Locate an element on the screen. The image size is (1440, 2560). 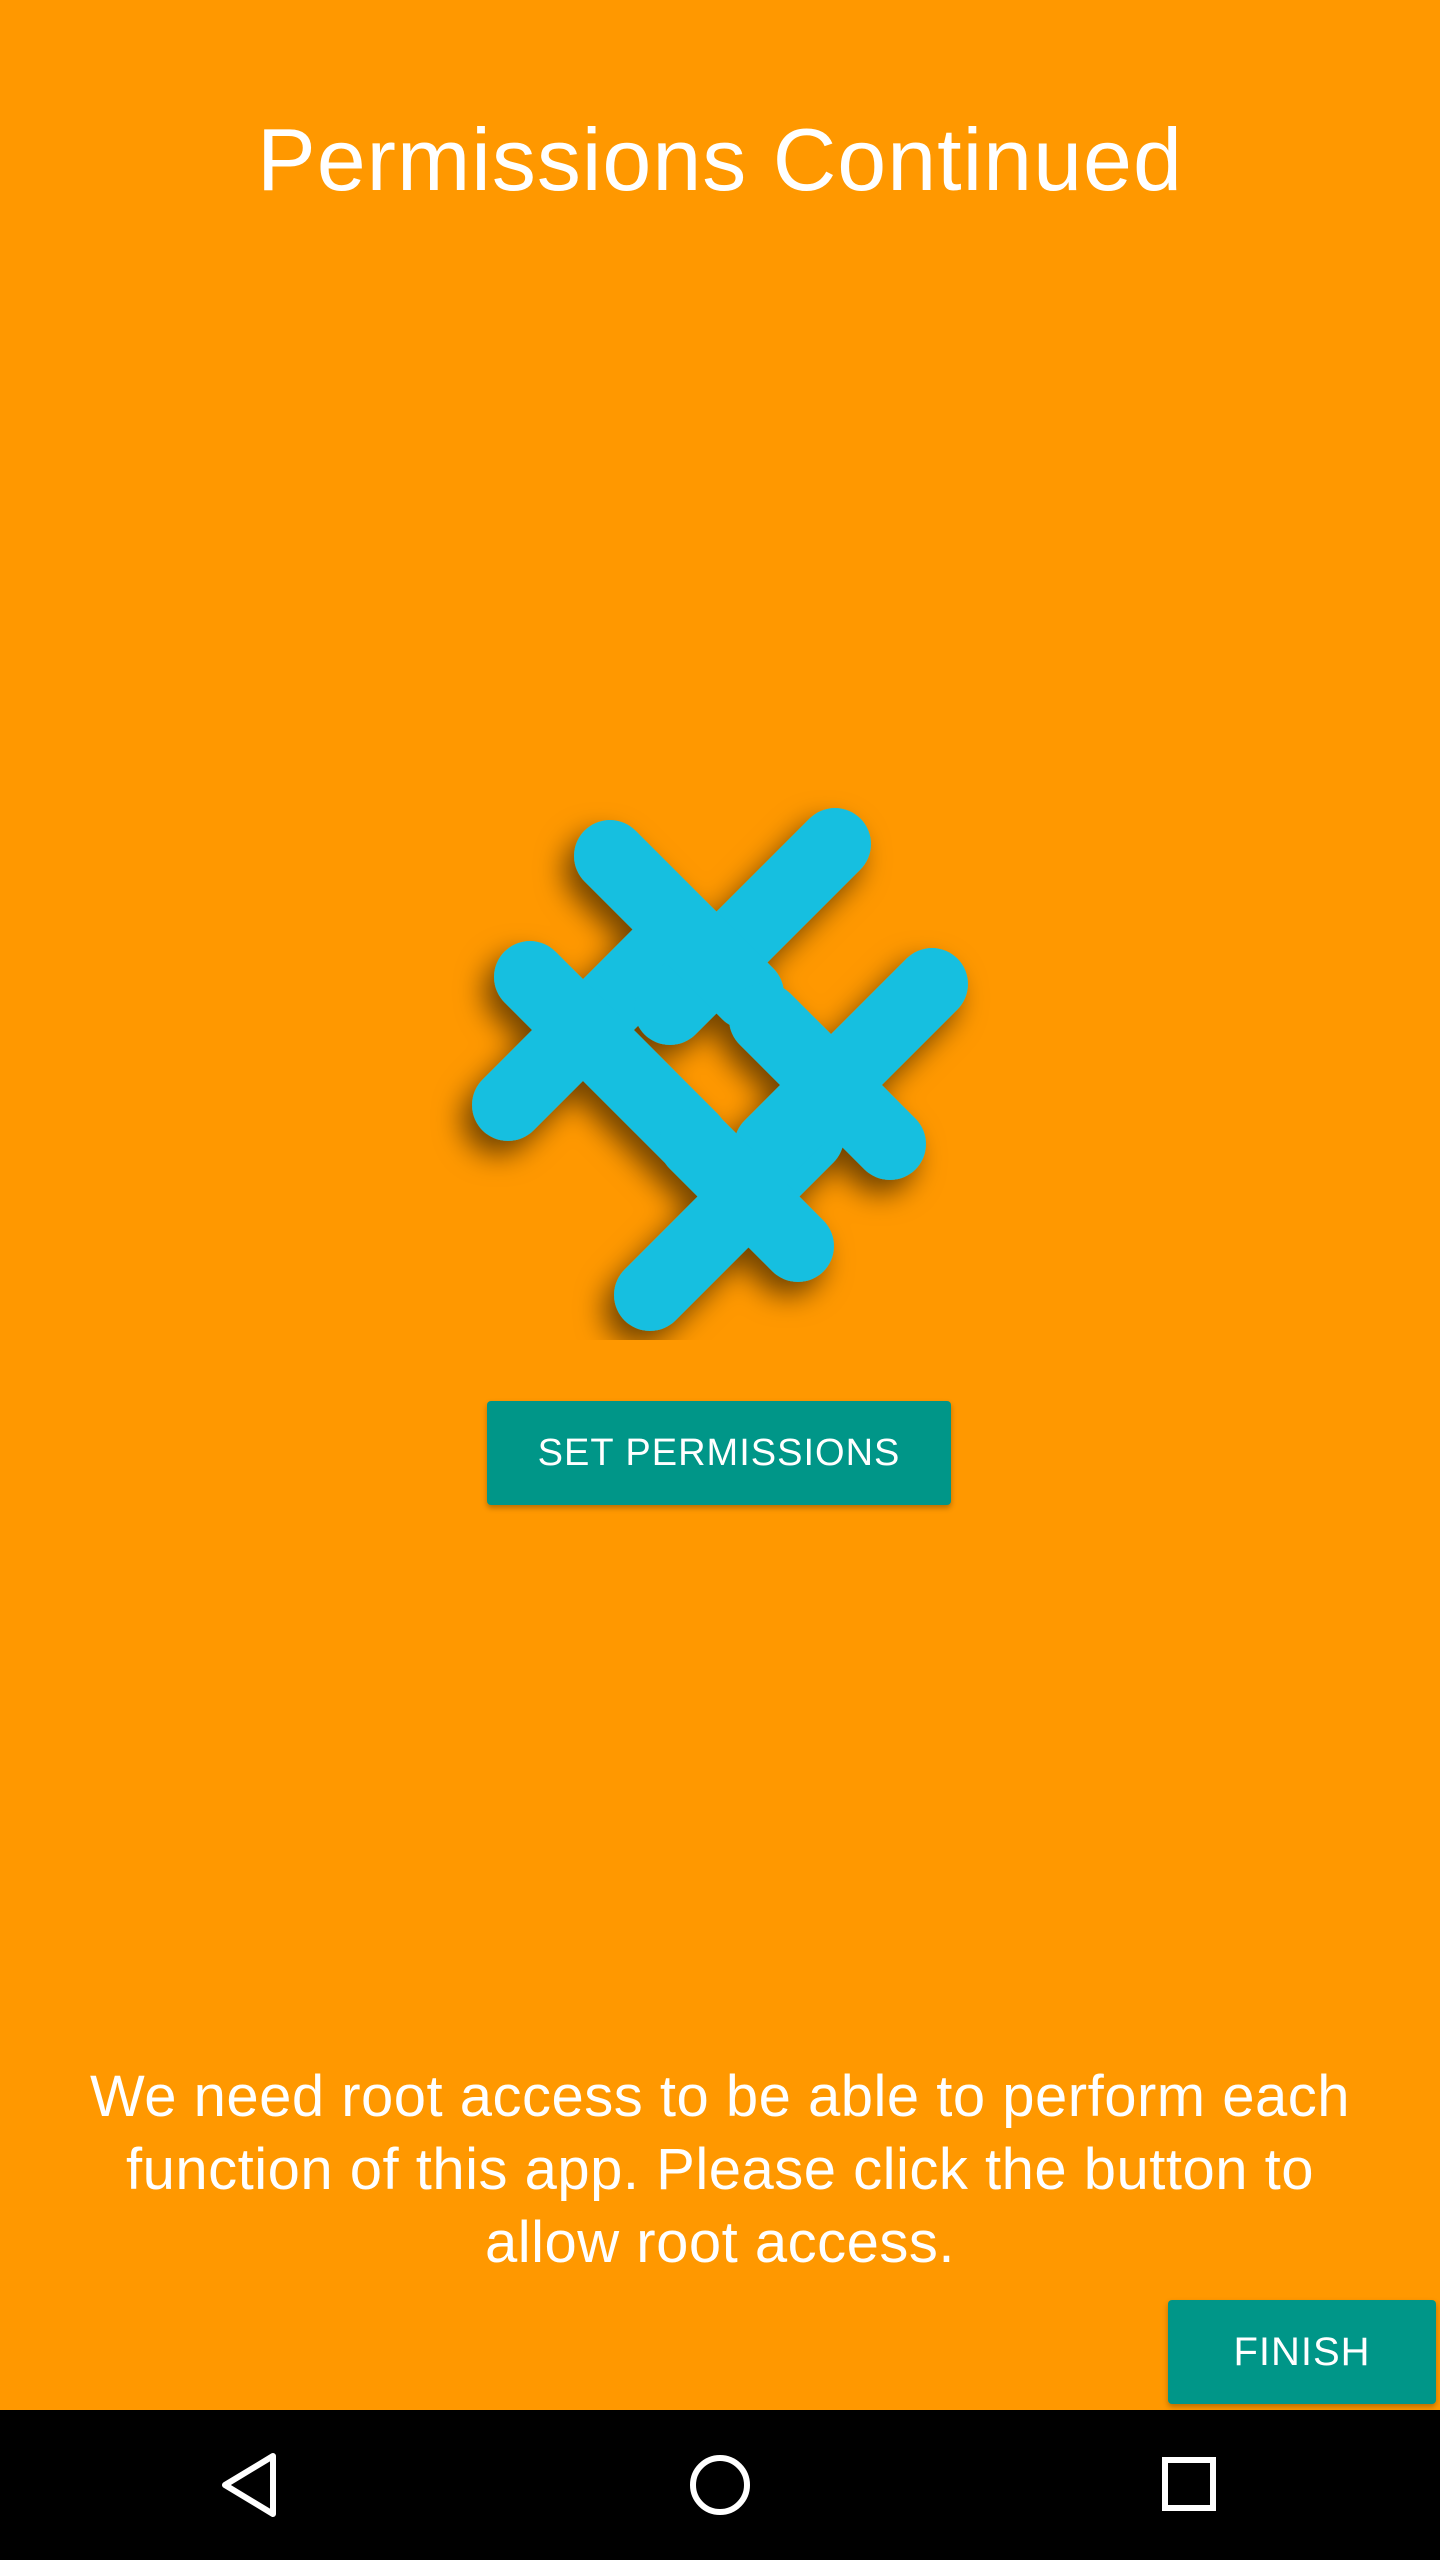
page-title: Permissions Continued is located at coordinates (720, 159).